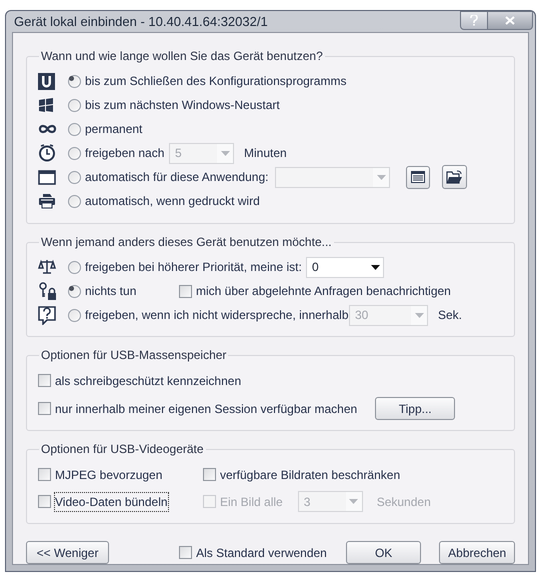 This screenshot has width=539, height=575. What do you see at coordinates (323, 291) in the screenshot?
I see `checkbox-label: mich über abgelehnte Anfragen benachrichtigen` at bounding box center [323, 291].